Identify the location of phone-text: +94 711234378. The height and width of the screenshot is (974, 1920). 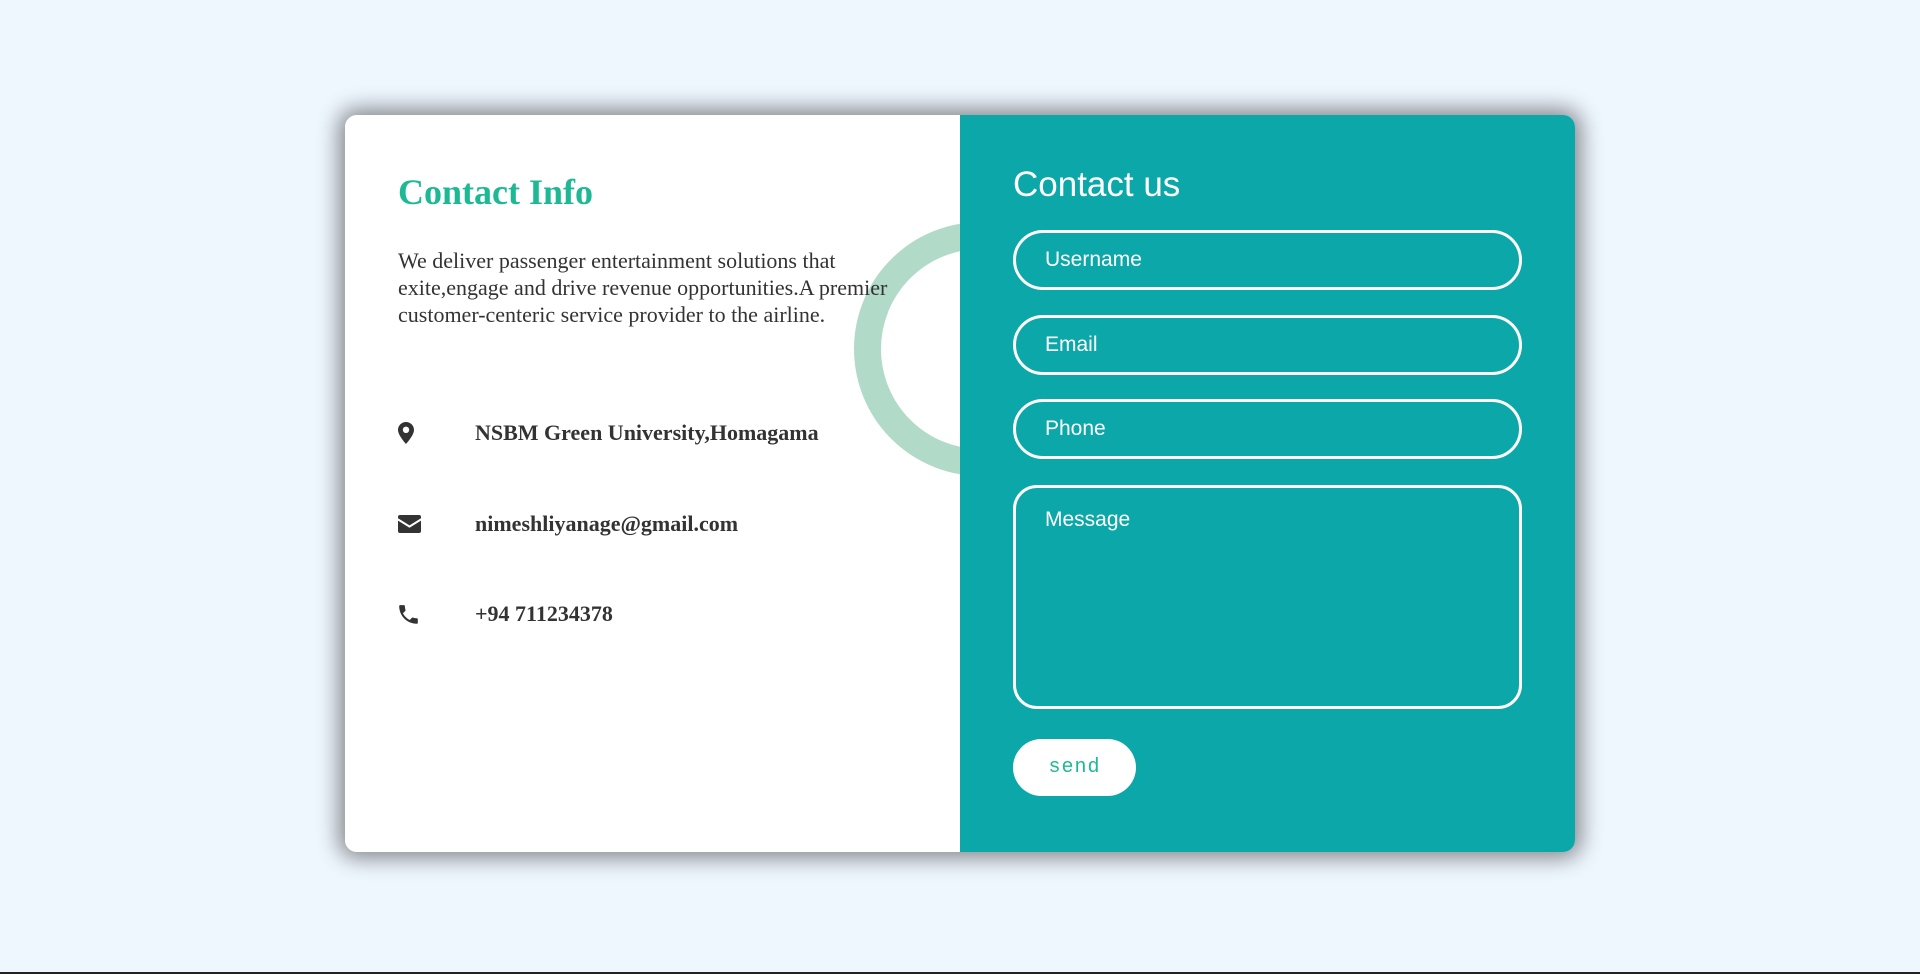
(544, 613).